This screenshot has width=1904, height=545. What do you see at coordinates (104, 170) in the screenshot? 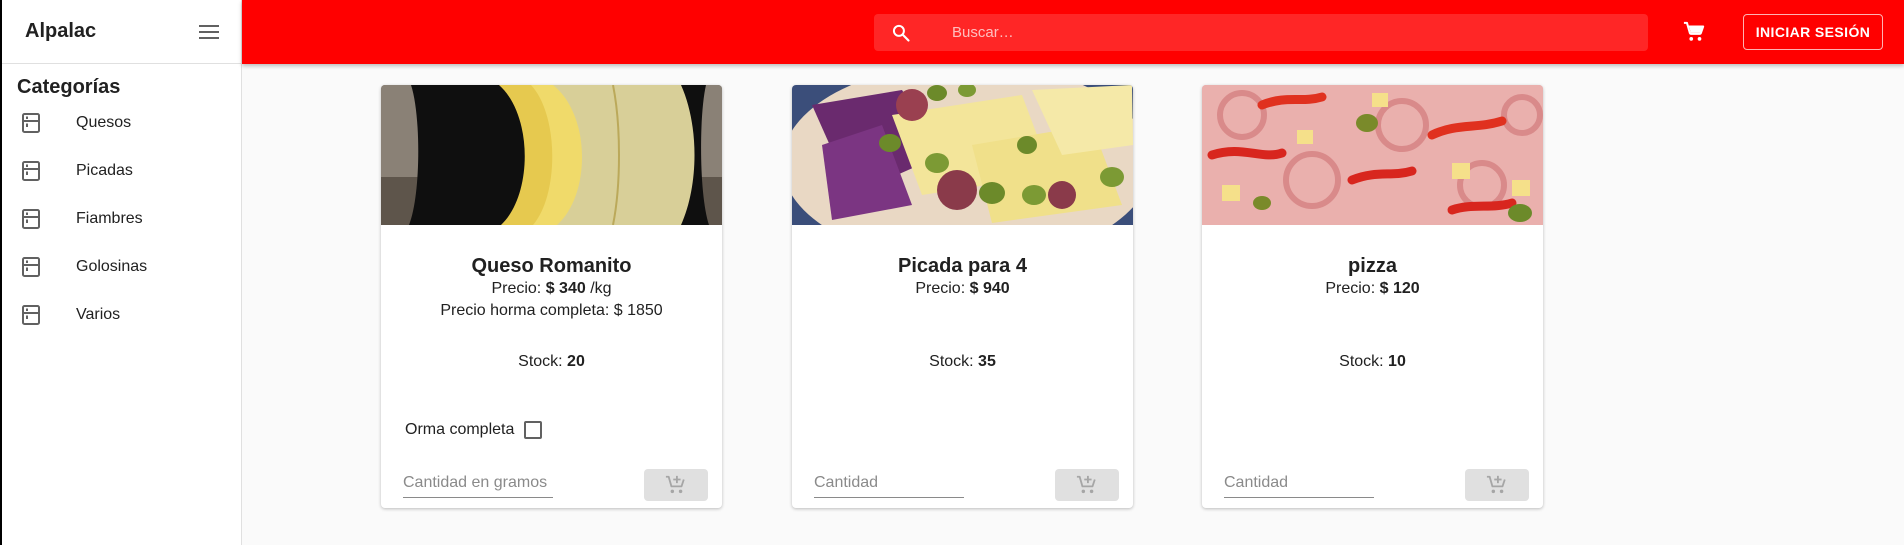
I see `sidebar-item-label: Picadas` at bounding box center [104, 170].